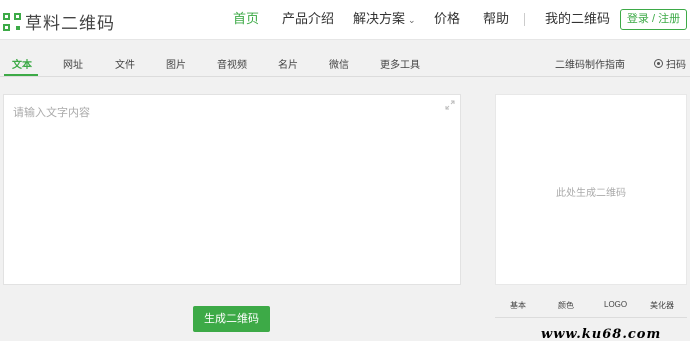 The image size is (690, 341). What do you see at coordinates (345, 76) in the screenshot?
I see `tabs-divider` at bounding box center [345, 76].